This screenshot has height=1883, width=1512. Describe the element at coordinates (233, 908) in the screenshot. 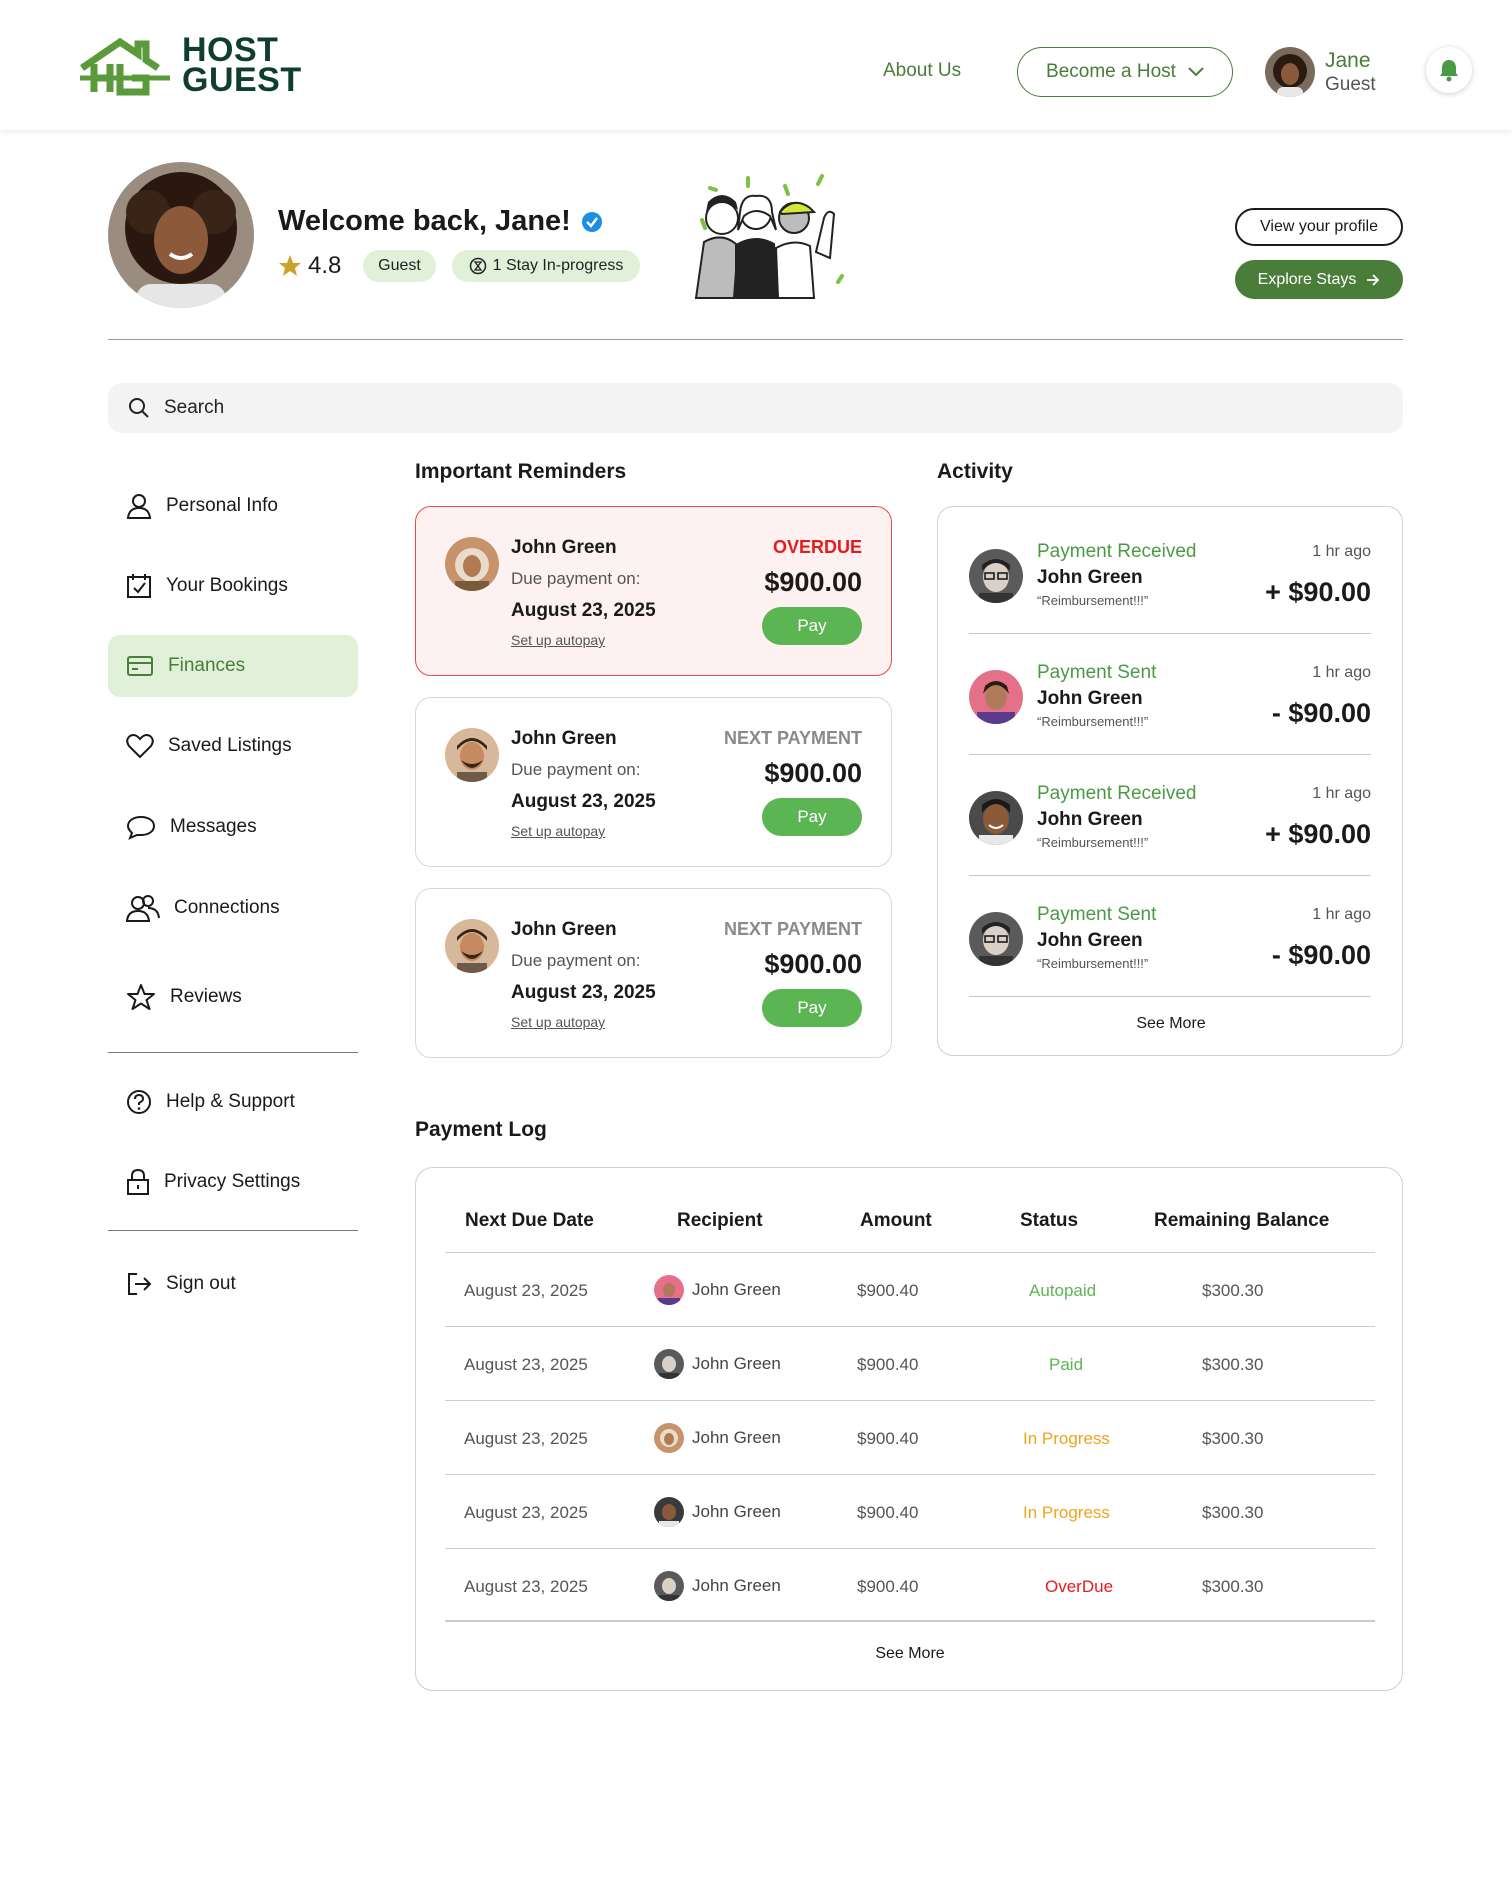

I see `sidebar-item-connections: Connections` at that location.